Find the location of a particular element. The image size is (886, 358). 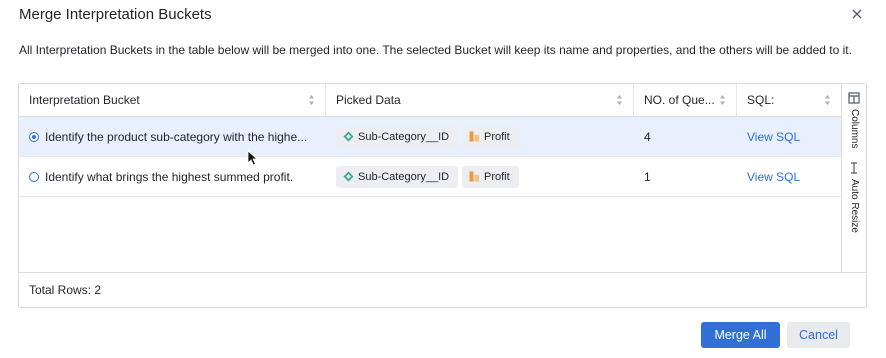

grid-side-panel: Columns Auto Resize is located at coordinates (853, 178).